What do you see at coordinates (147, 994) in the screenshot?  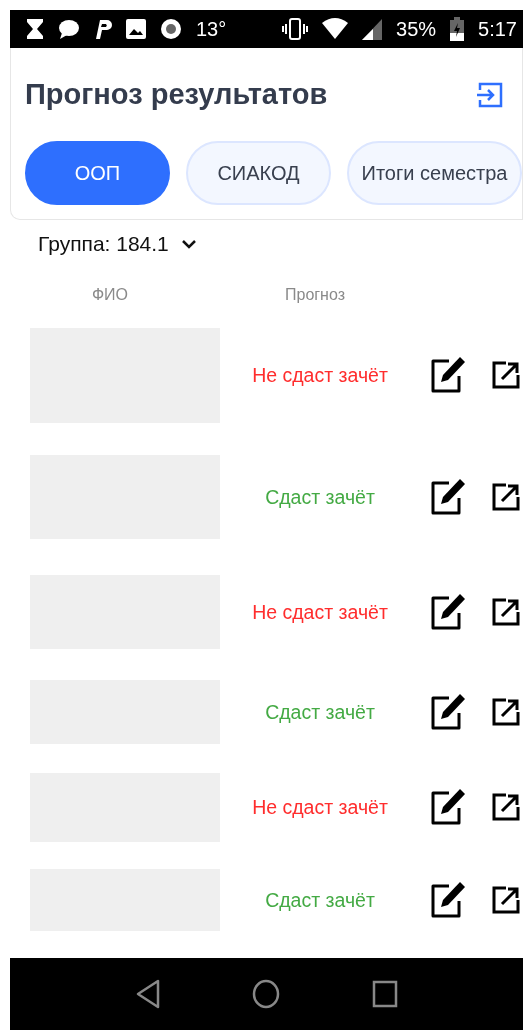 I see `back-icon` at bounding box center [147, 994].